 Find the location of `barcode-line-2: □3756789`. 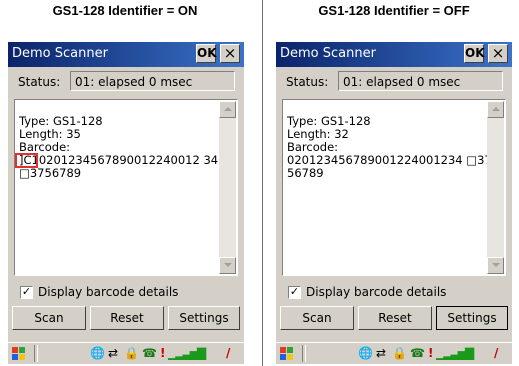

barcode-line-2: □3756789 is located at coordinates (50, 173).